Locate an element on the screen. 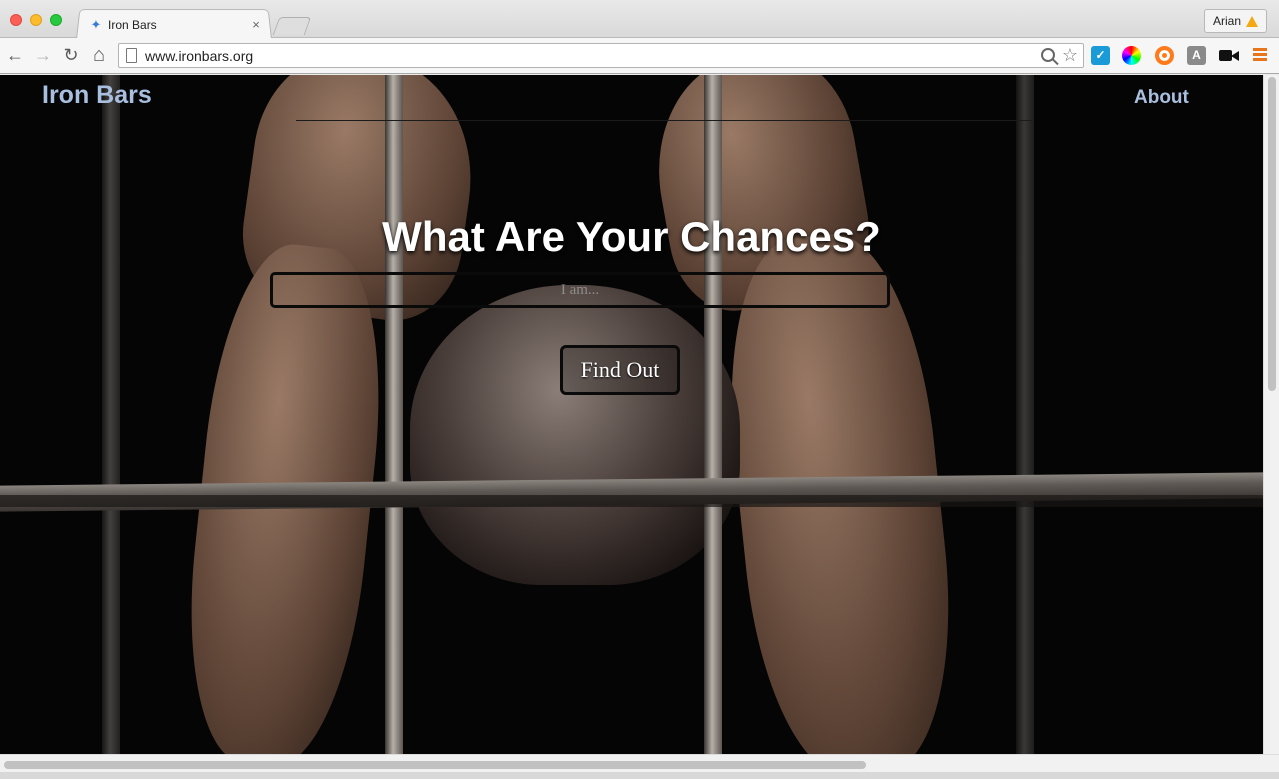 The width and height of the screenshot is (1279, 779). lifebuoy-extension-icon is located at coordinates (1164, 55).